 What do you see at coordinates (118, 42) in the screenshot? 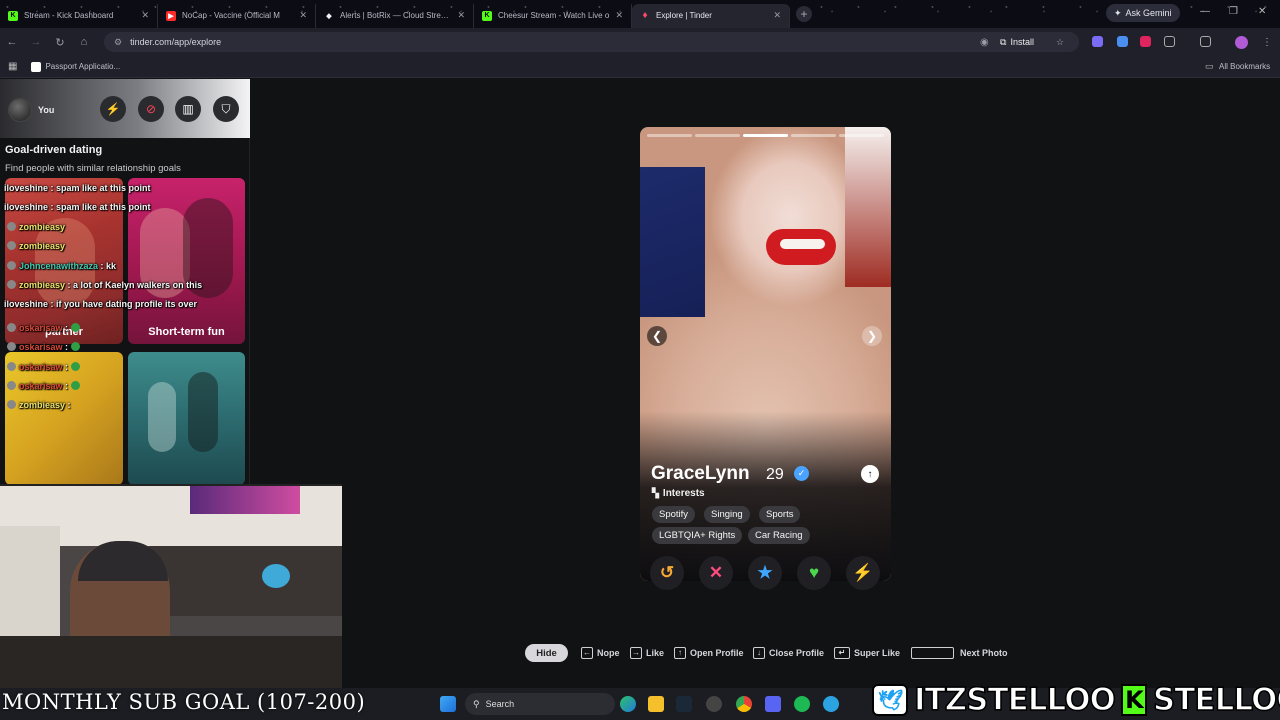
I see `site-info-icon: ⚙` at bounding box center [118, 42].